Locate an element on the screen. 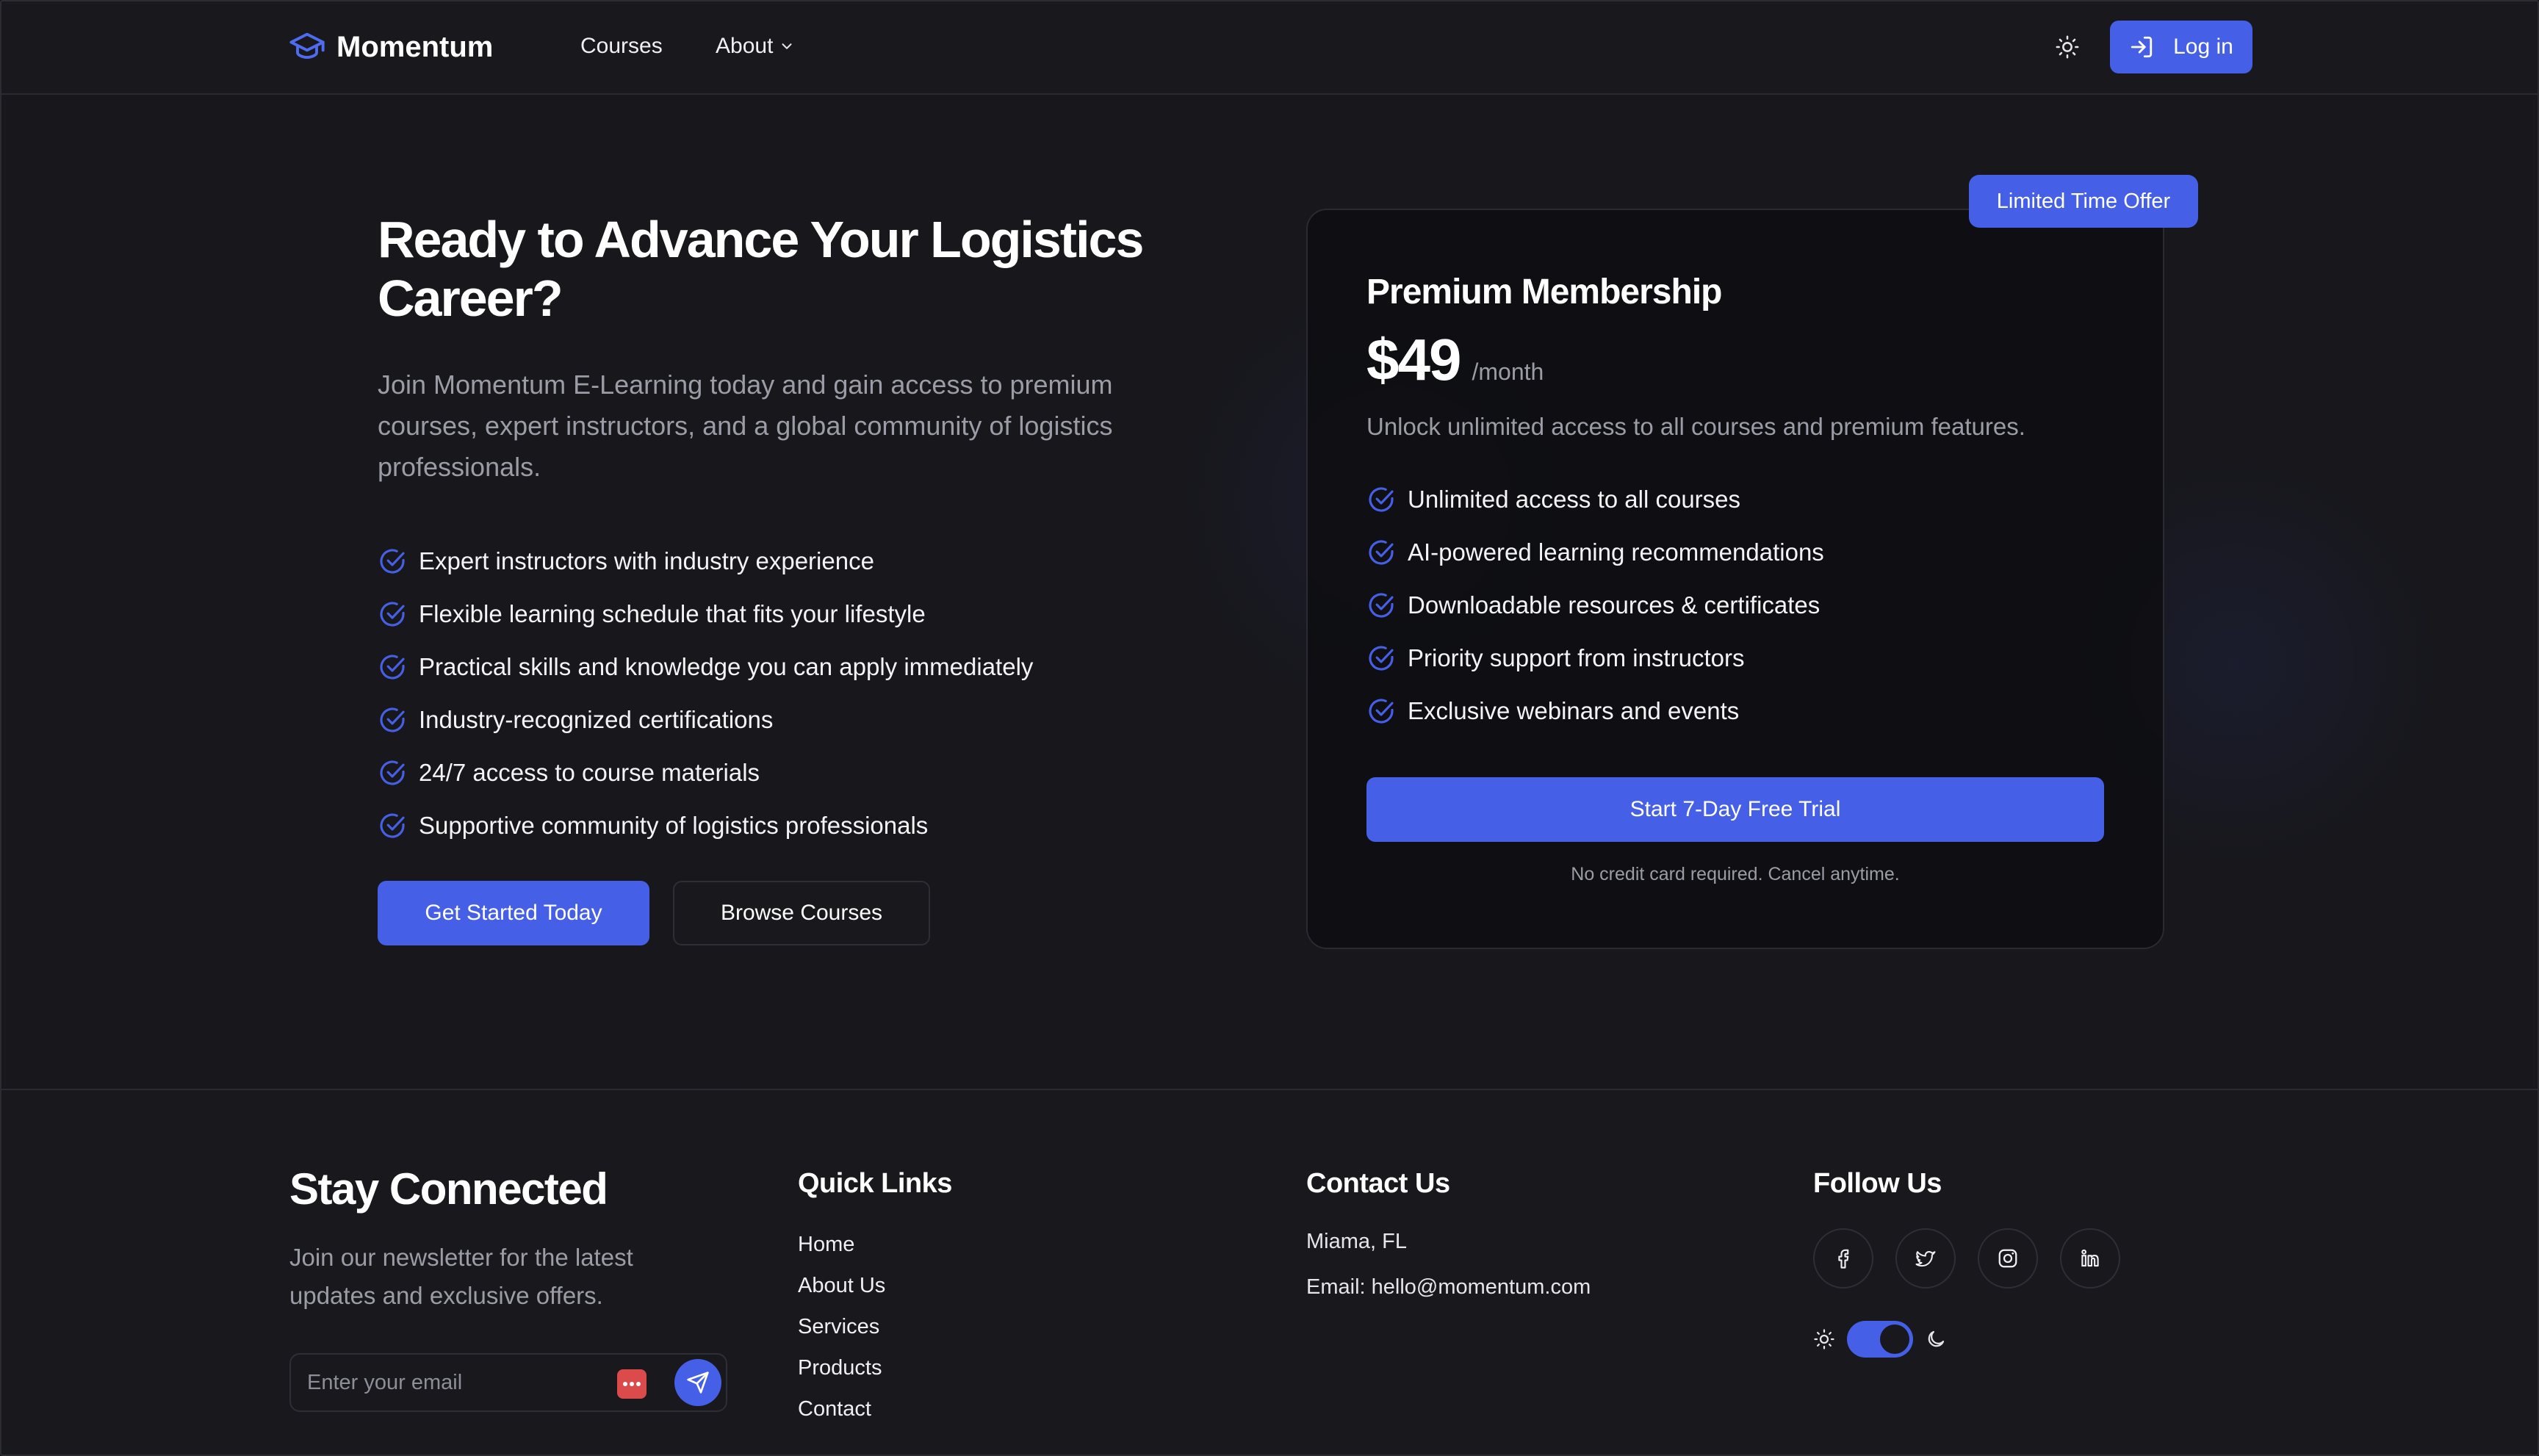  trial-note: No credit card required. Cancel anytime. is located at coordinates (1735, 874).